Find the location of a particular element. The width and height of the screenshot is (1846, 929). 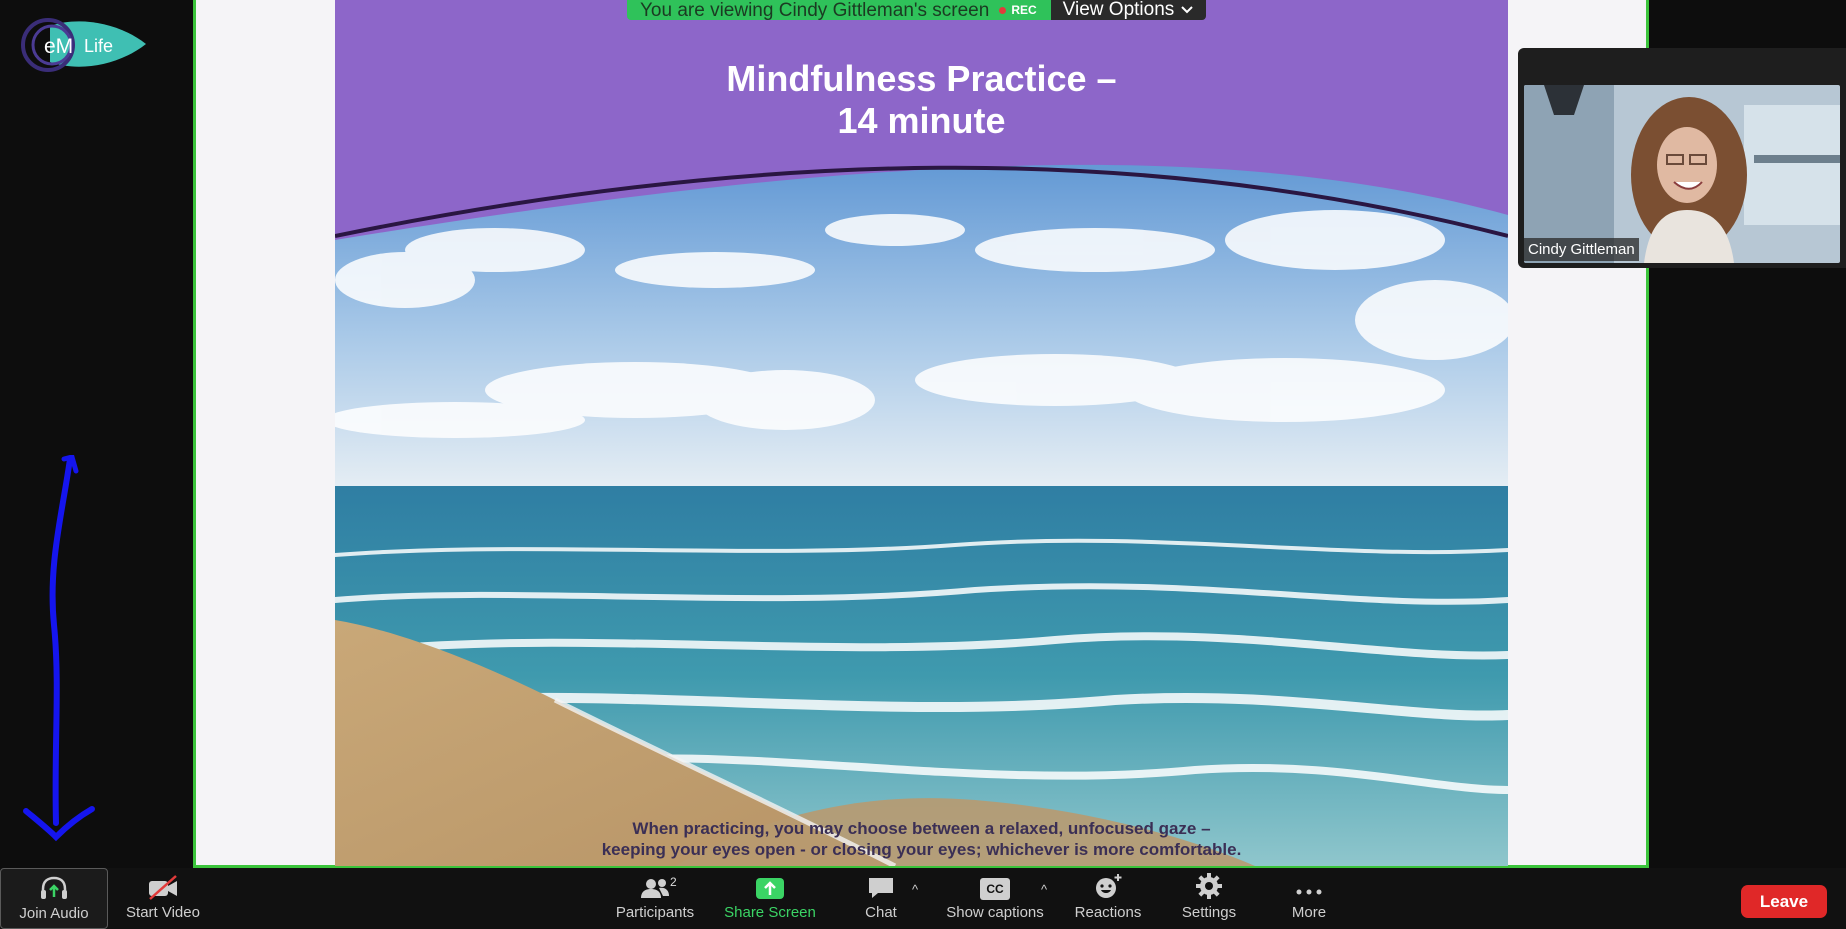

rec-indicator: REC is located at coordinates (1018, 10).